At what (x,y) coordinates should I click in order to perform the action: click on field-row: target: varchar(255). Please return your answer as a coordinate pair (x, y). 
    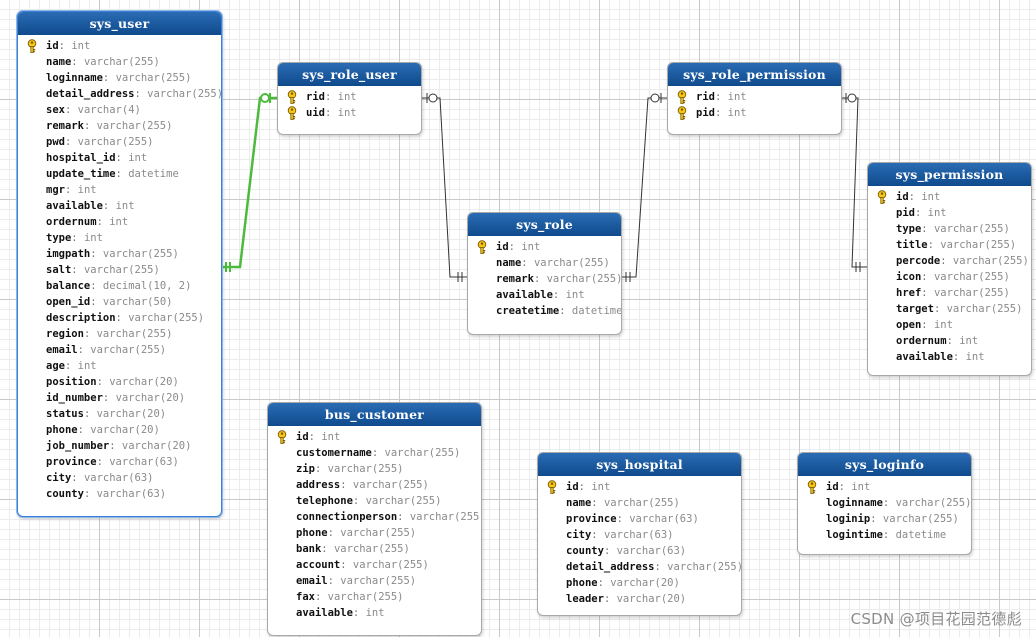
    Looking at the image, I should click on (949, 309).